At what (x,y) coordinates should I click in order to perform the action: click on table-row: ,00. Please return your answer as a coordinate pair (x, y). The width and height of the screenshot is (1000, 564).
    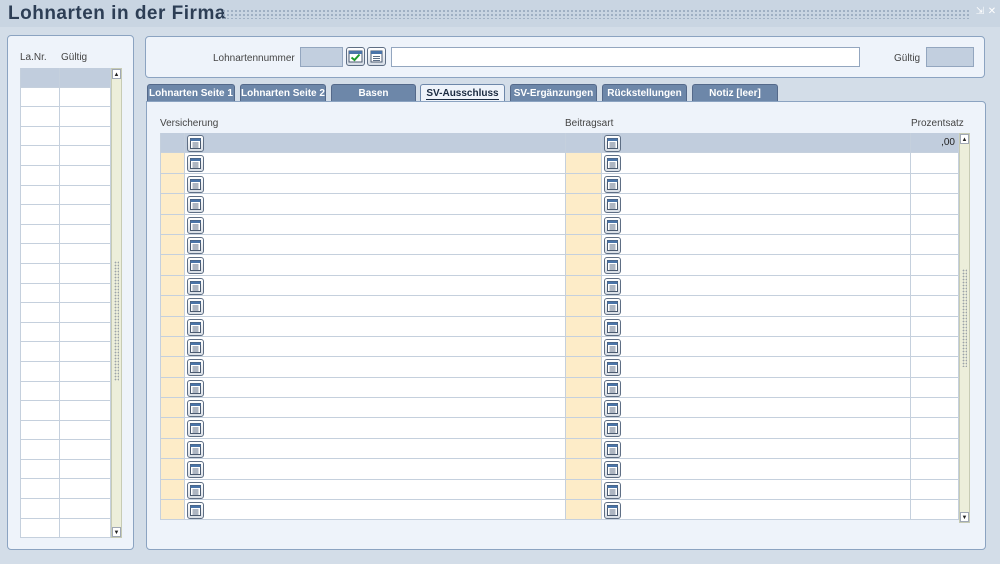
    Looking at the image, I should click on (560, 143).